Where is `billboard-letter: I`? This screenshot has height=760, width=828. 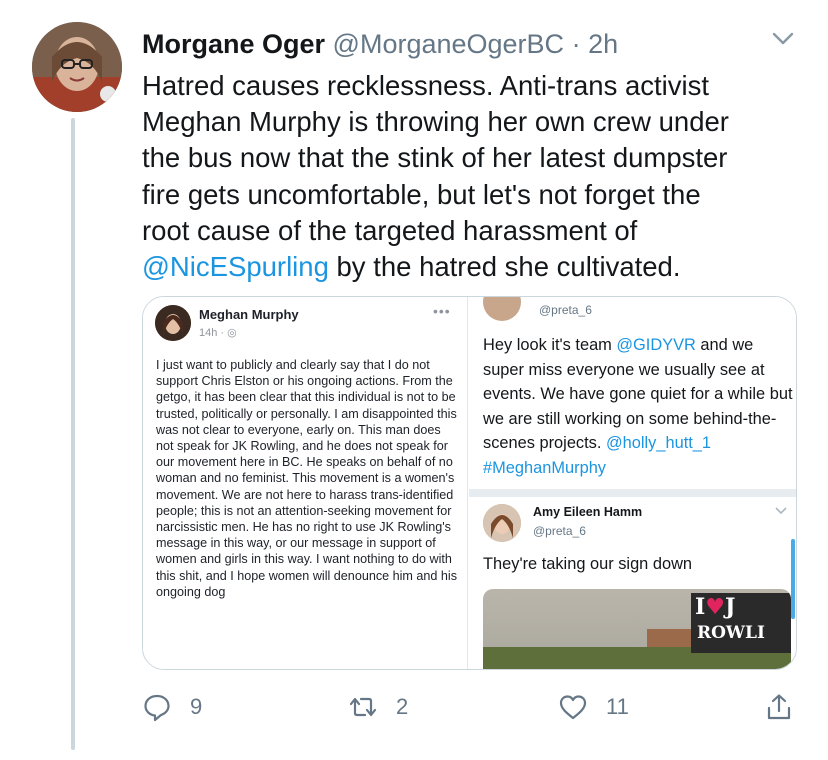
billboard-letter: I is located at coordinates (700, 607).